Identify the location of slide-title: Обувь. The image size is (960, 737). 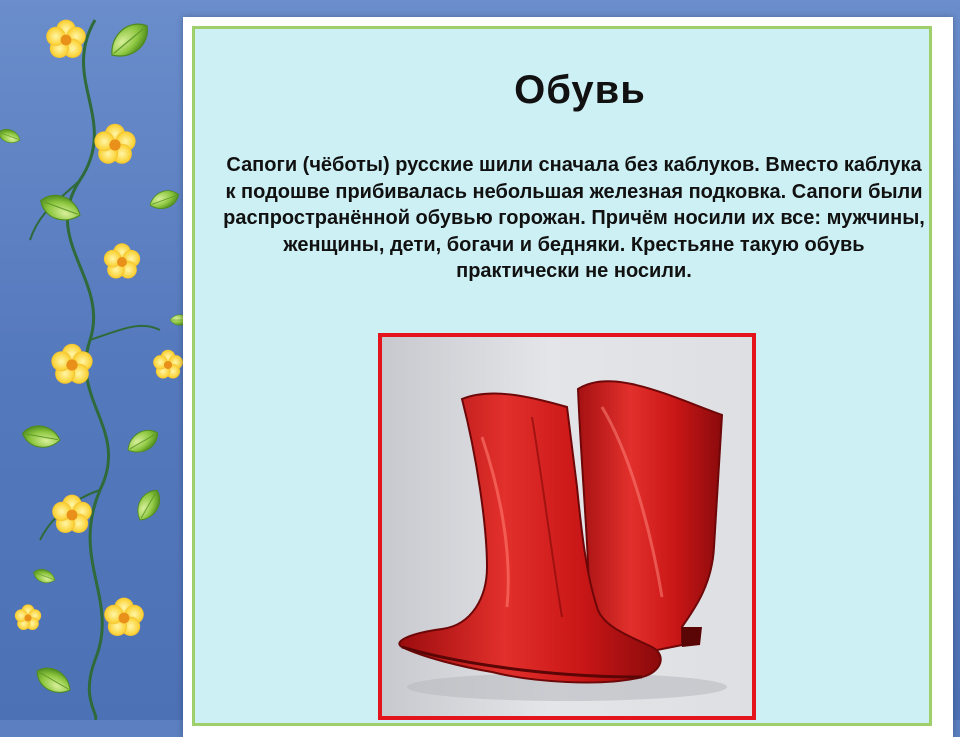
(580, 90).